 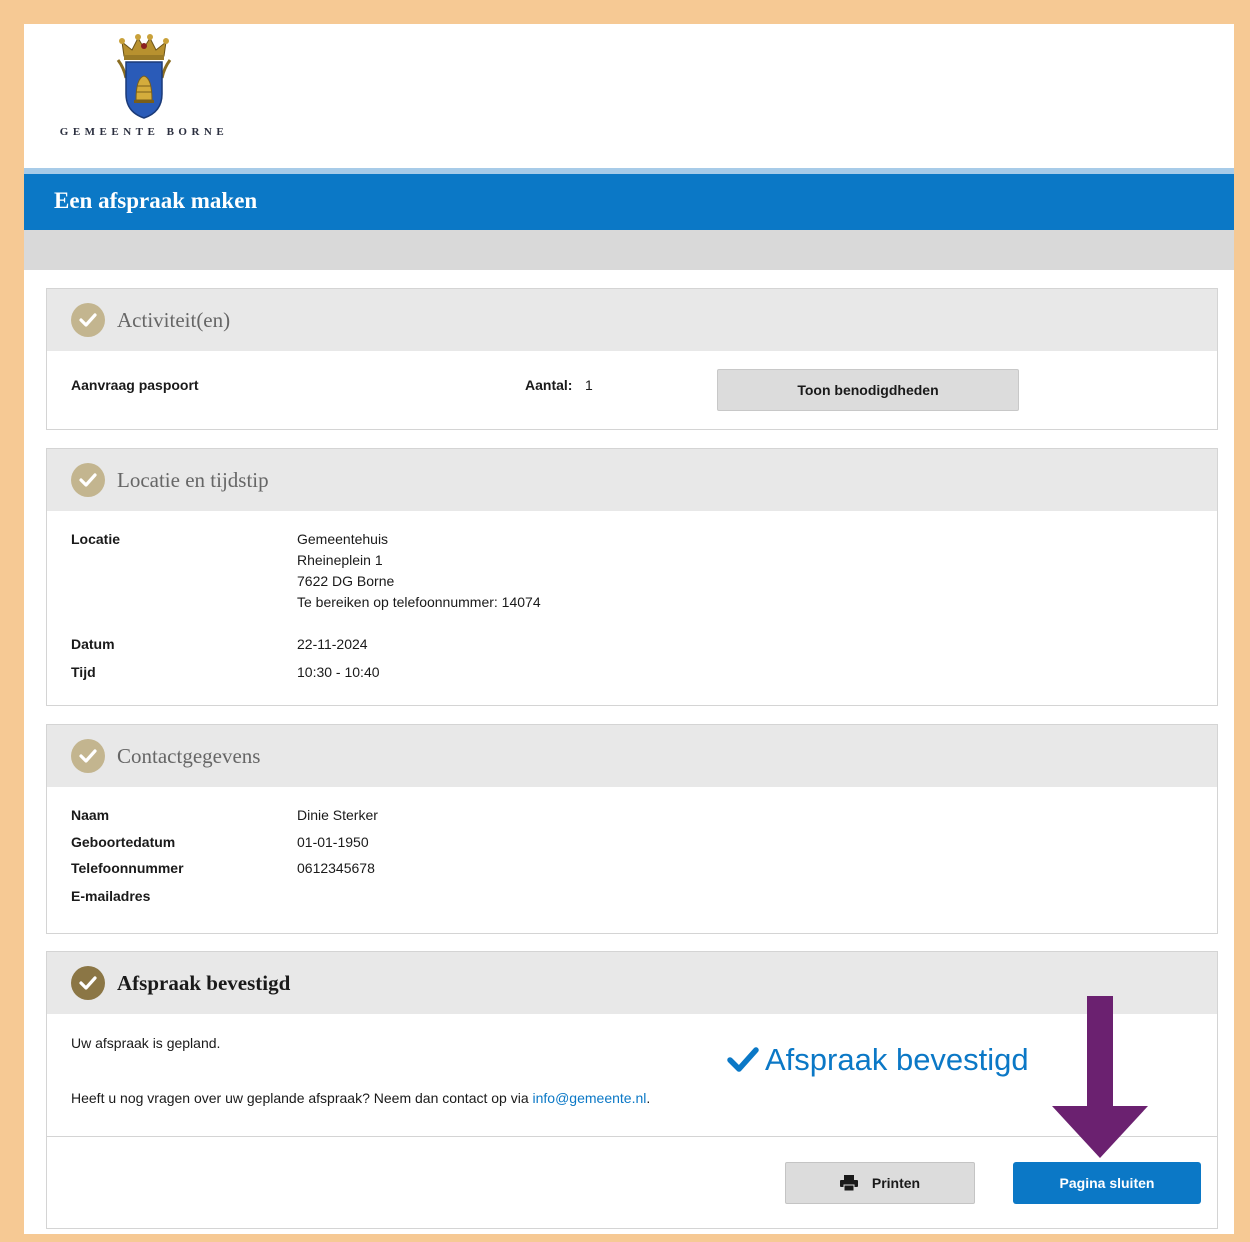 I want to click on print-button: Printen, so click(x=880, y=1183).